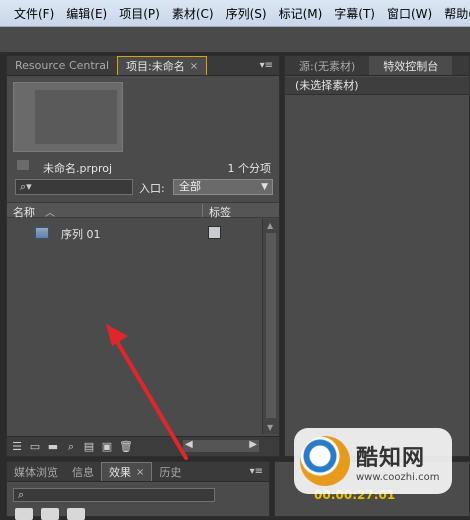  I want to click on scroll-right-icon: ▶, so click(253, 444).